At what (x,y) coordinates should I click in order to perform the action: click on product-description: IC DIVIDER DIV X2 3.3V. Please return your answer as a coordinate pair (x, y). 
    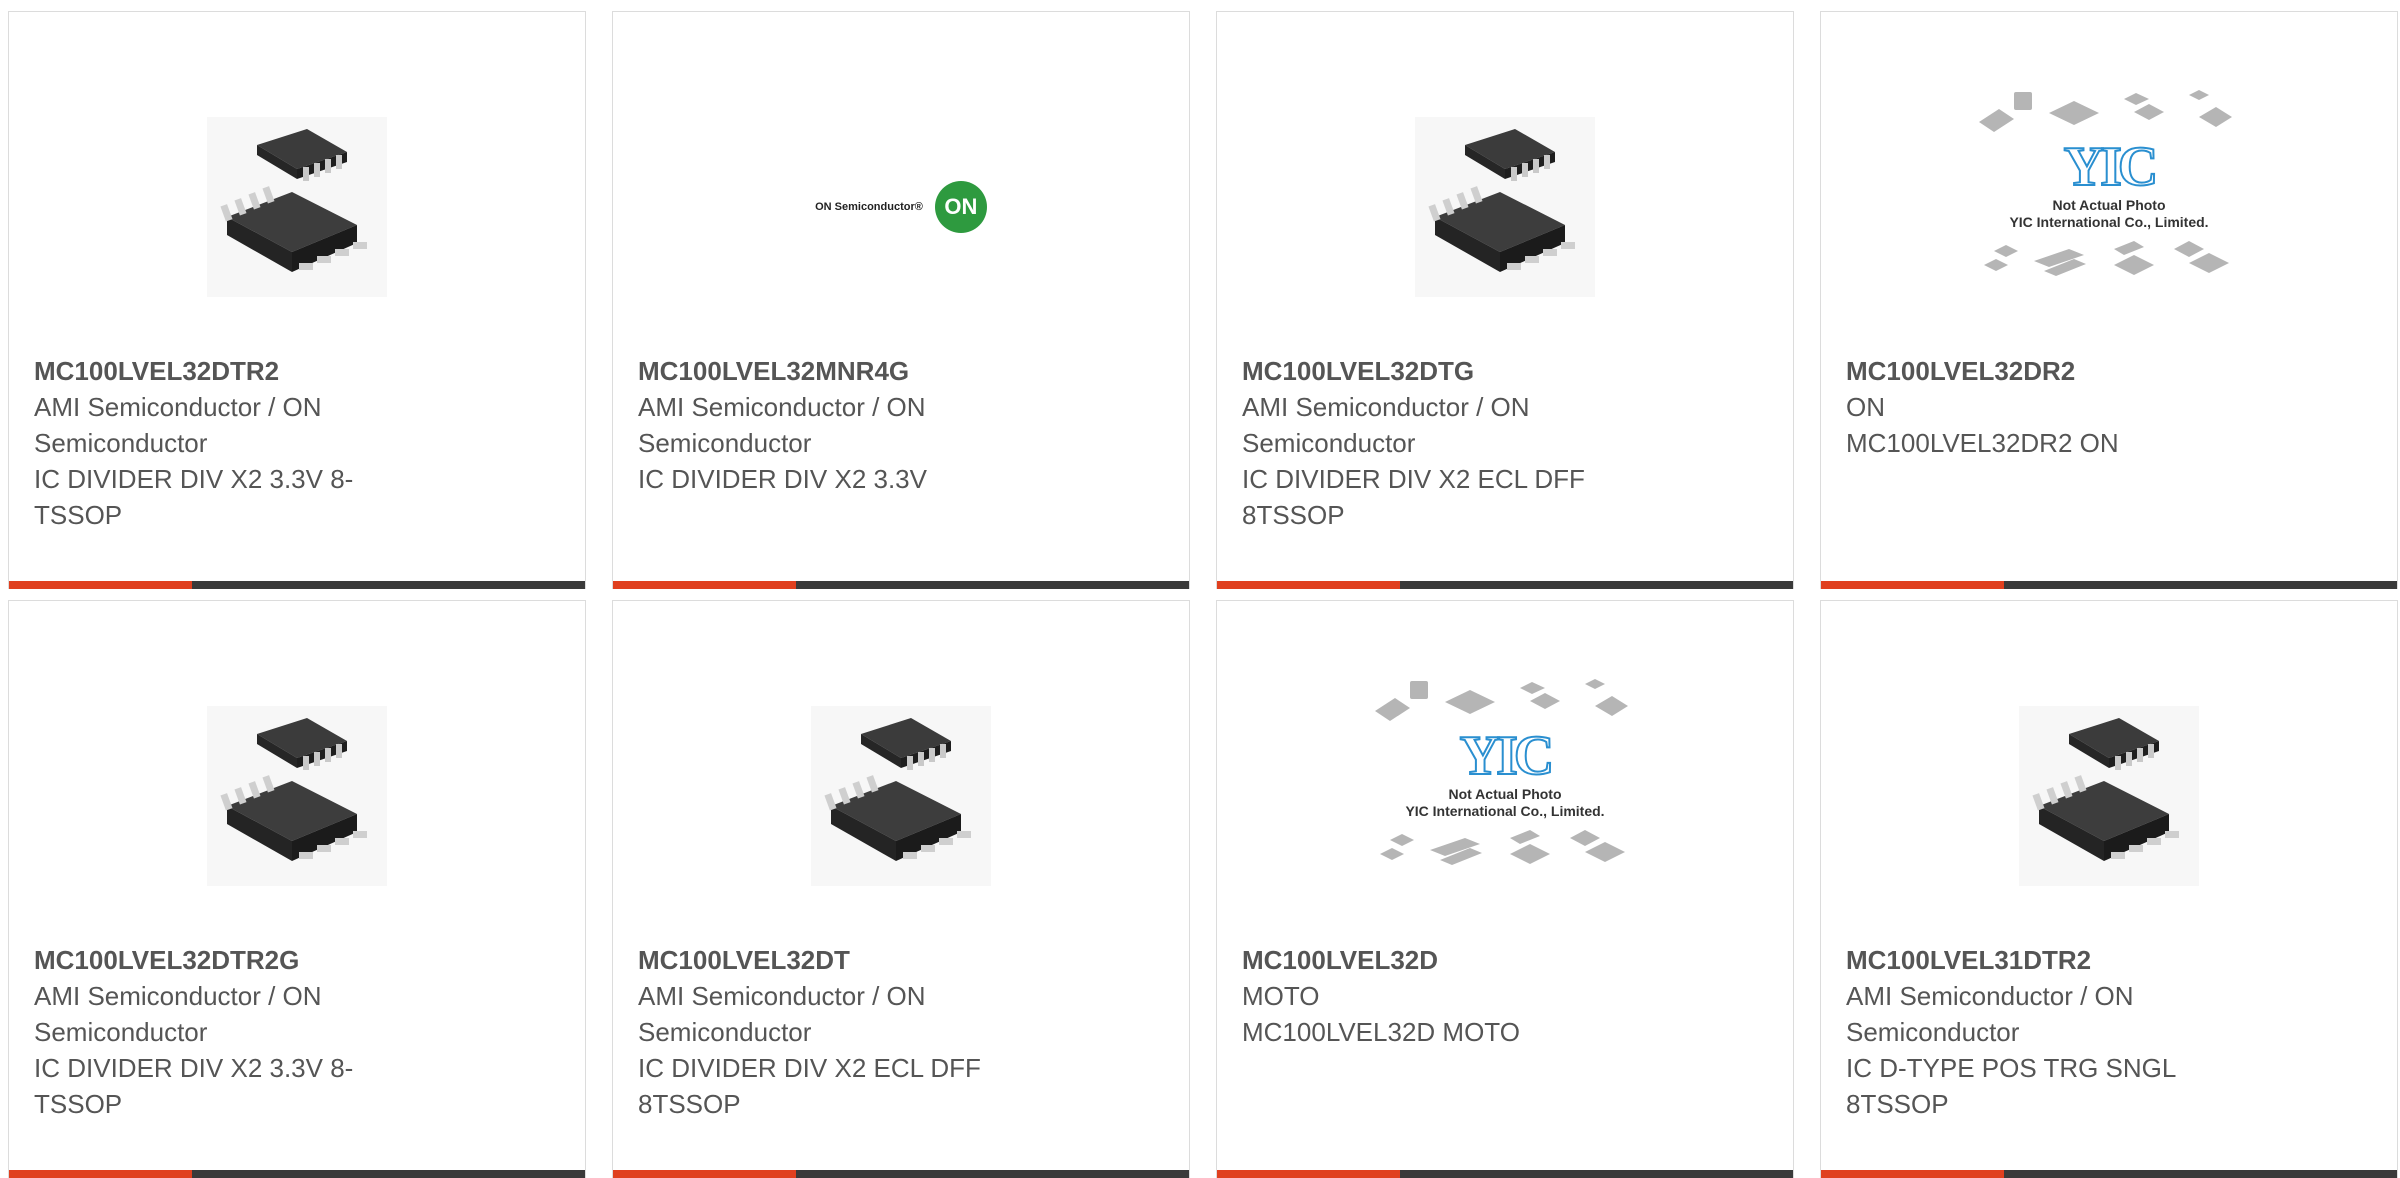
    Looking at the image, I should click on (782, 479).